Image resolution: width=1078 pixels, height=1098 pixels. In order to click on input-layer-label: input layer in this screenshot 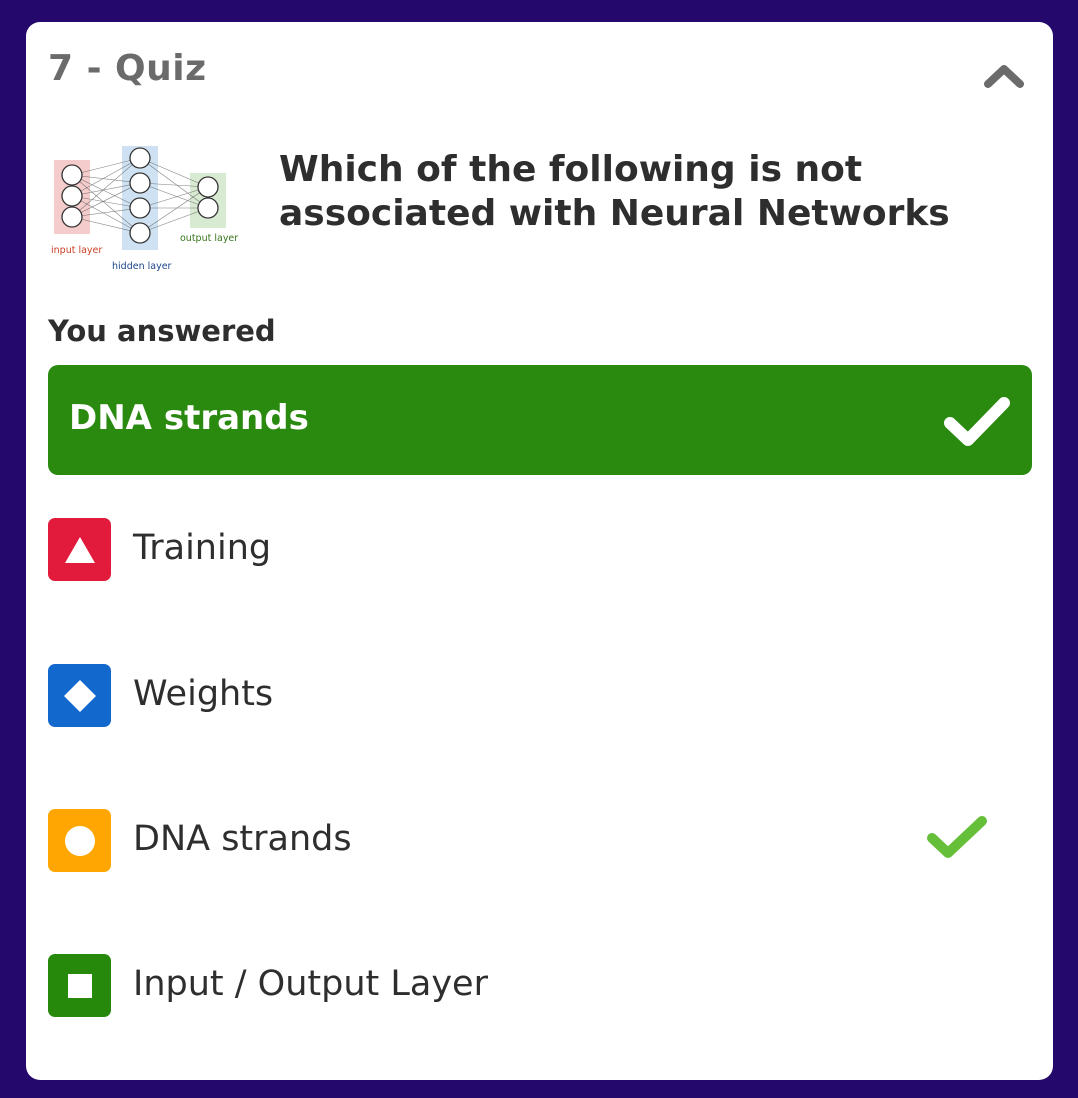, I will do `click(76, 250)`.